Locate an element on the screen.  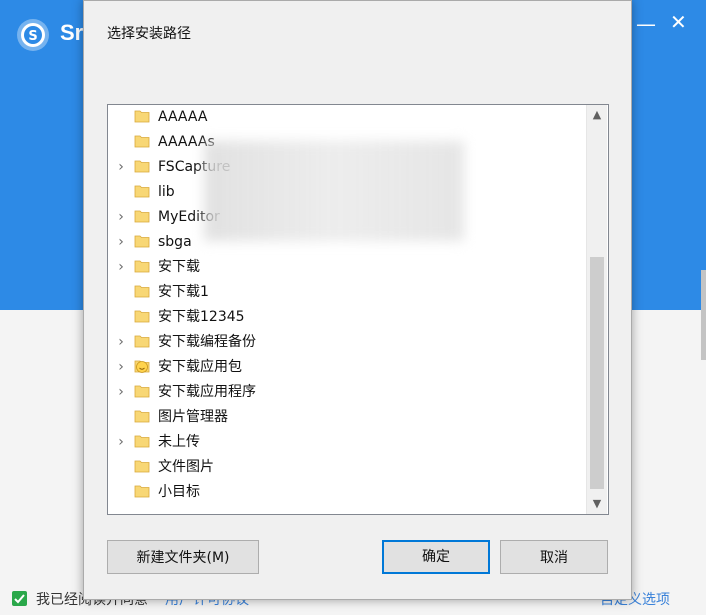
tree-scrollbar: ▲ ▼ is located at coordinates (596, 309).